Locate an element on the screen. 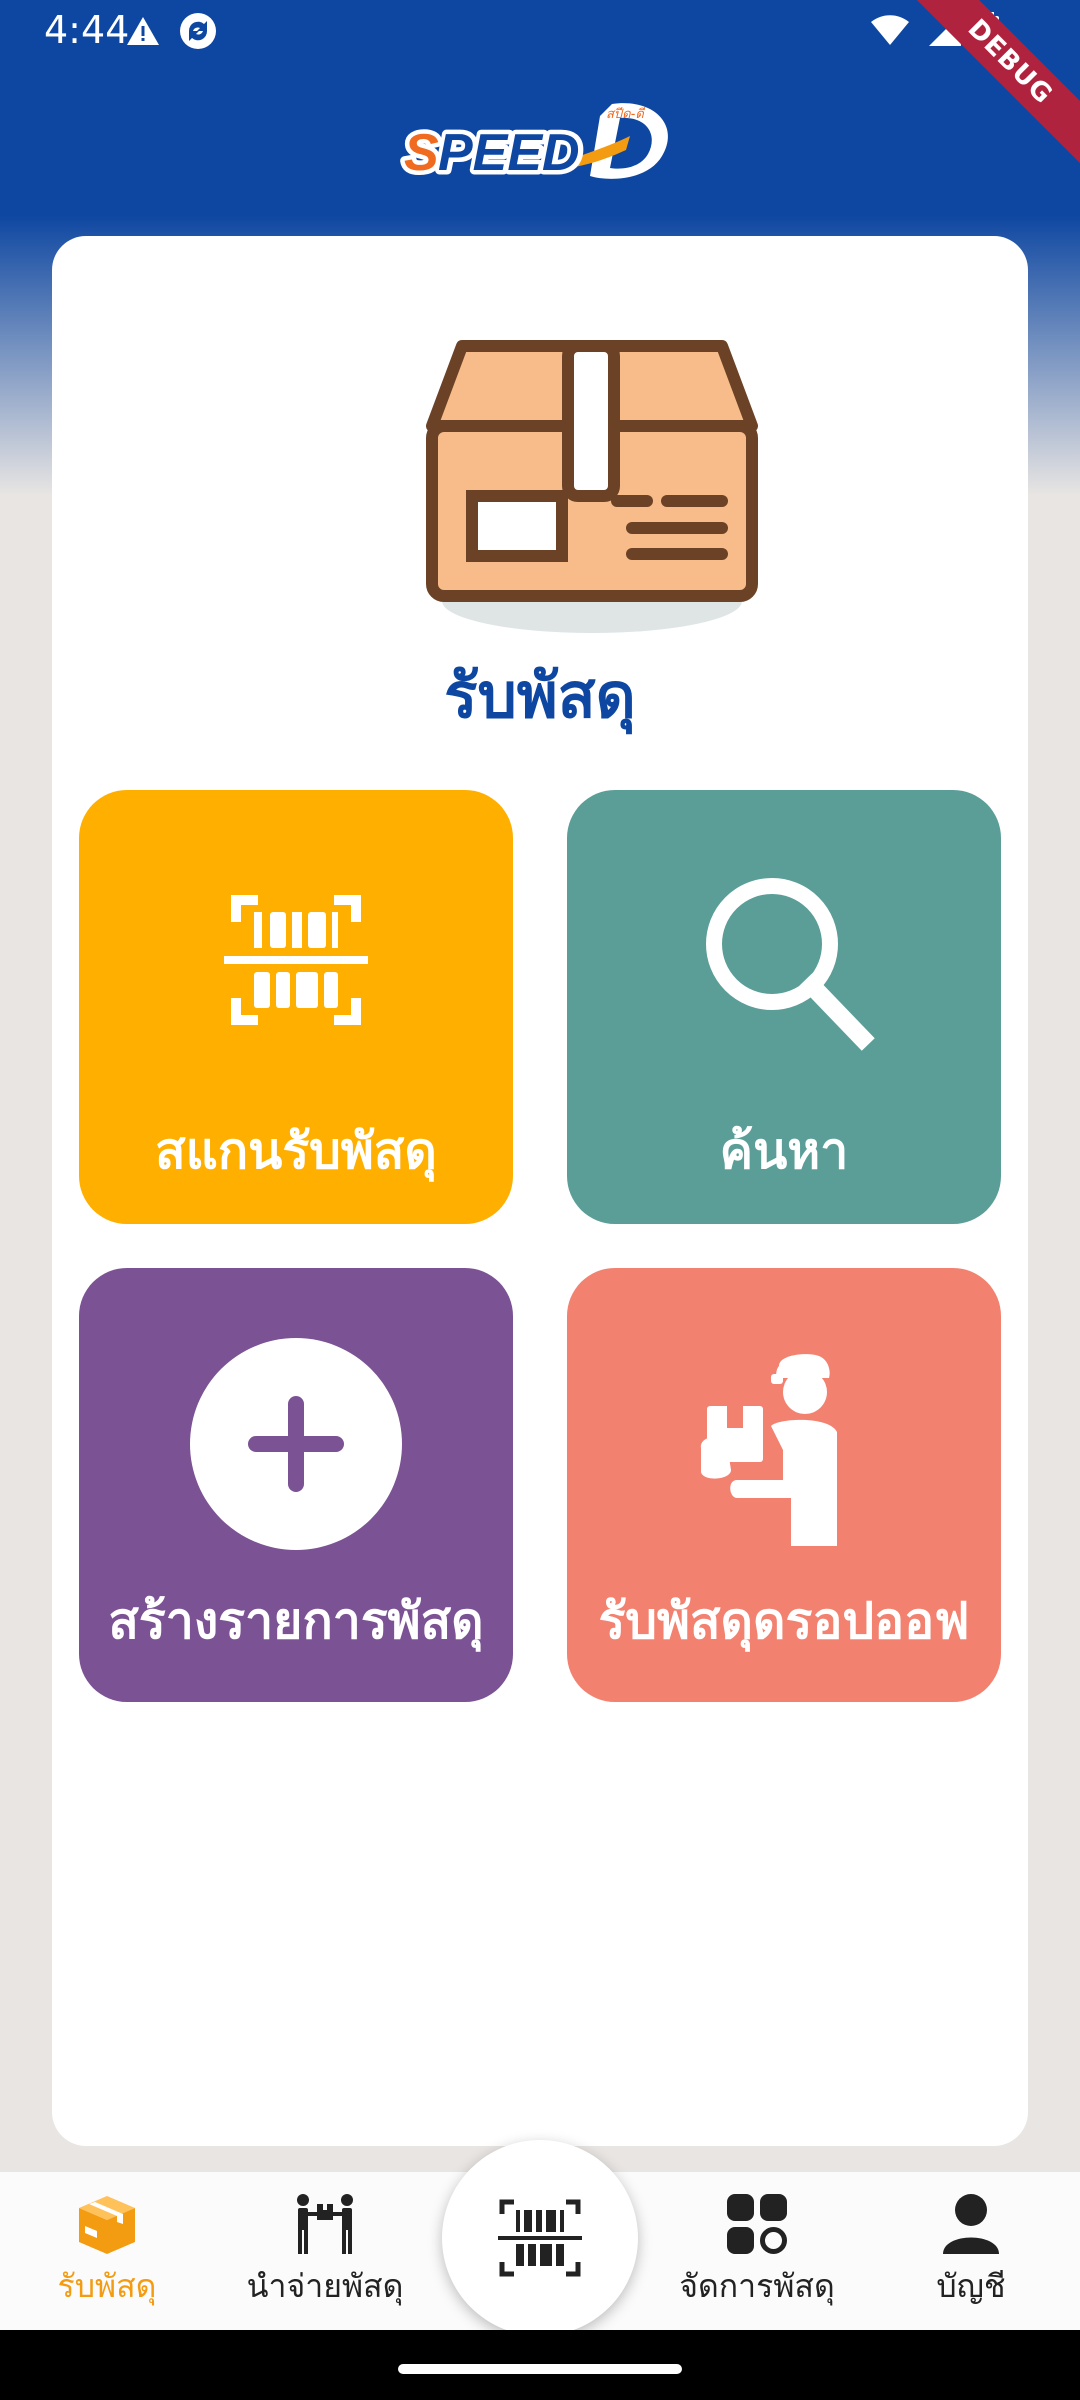 This screenshot has width=1080, height=2400. speed-d-logo: SPEED S PEED สปีด-ดี is located at coordinates (534, 145).